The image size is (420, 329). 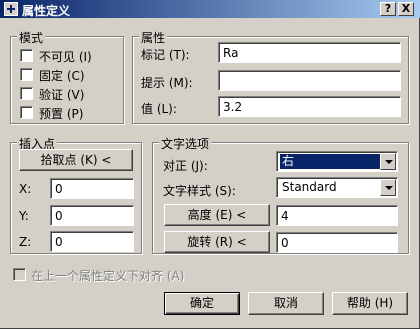 I want to click on z-input: 0, so click(x=92, y=241).